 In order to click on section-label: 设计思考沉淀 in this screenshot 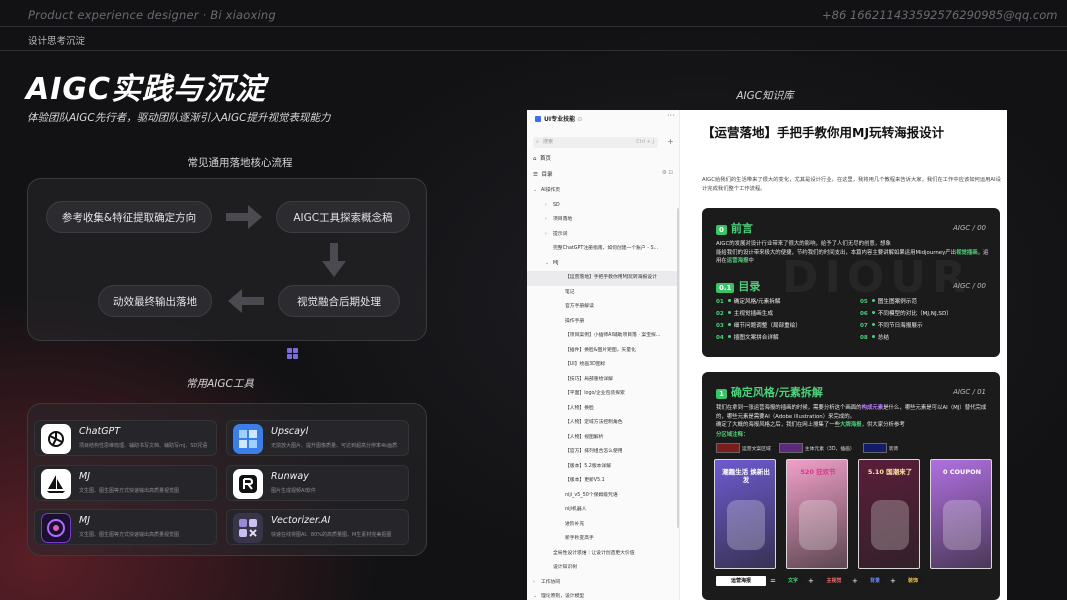, I will do `click(57, 41)`.